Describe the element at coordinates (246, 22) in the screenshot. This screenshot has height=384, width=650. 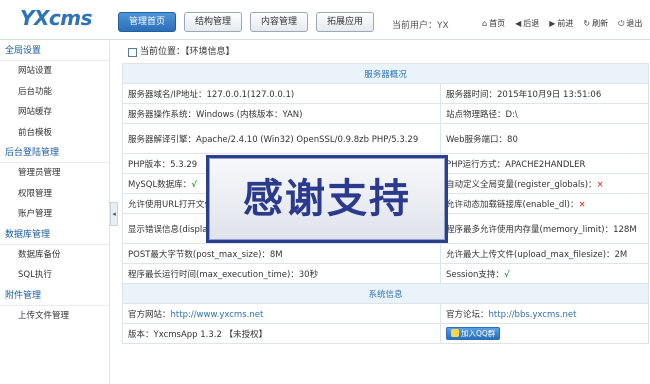
I see `main-nav: 管理首页 结构管理 内容管理 拓展应用` at that location.